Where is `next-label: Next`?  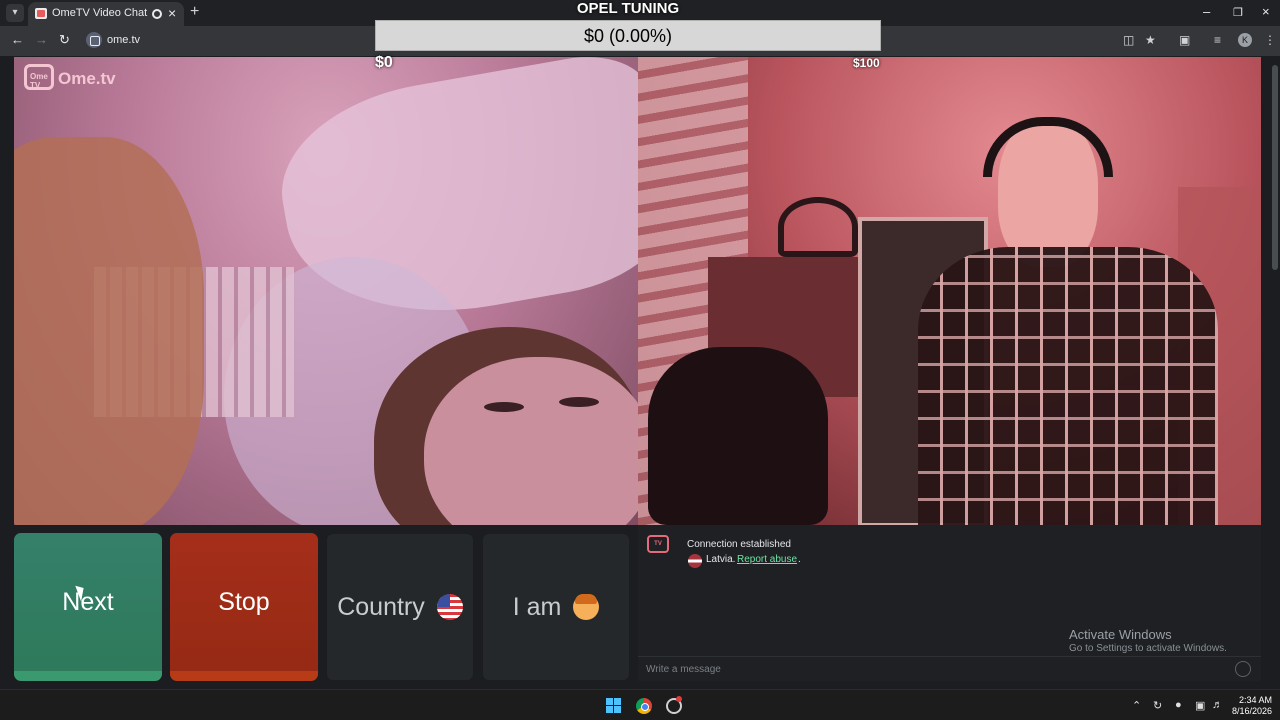
next-label: Next is located at coordinates (88, 601).